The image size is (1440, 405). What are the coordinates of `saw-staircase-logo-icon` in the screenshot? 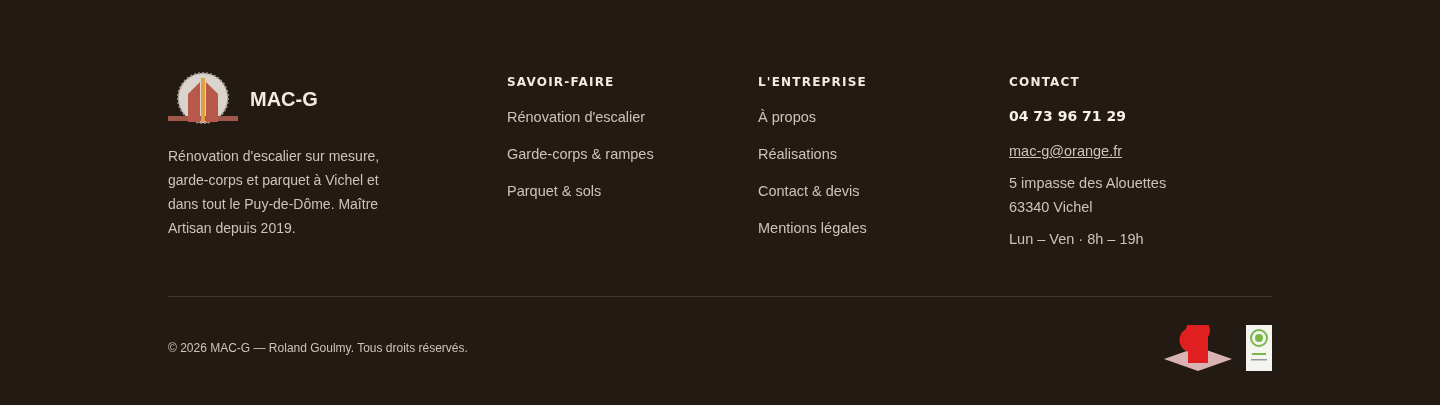 It's located at (203, 99).